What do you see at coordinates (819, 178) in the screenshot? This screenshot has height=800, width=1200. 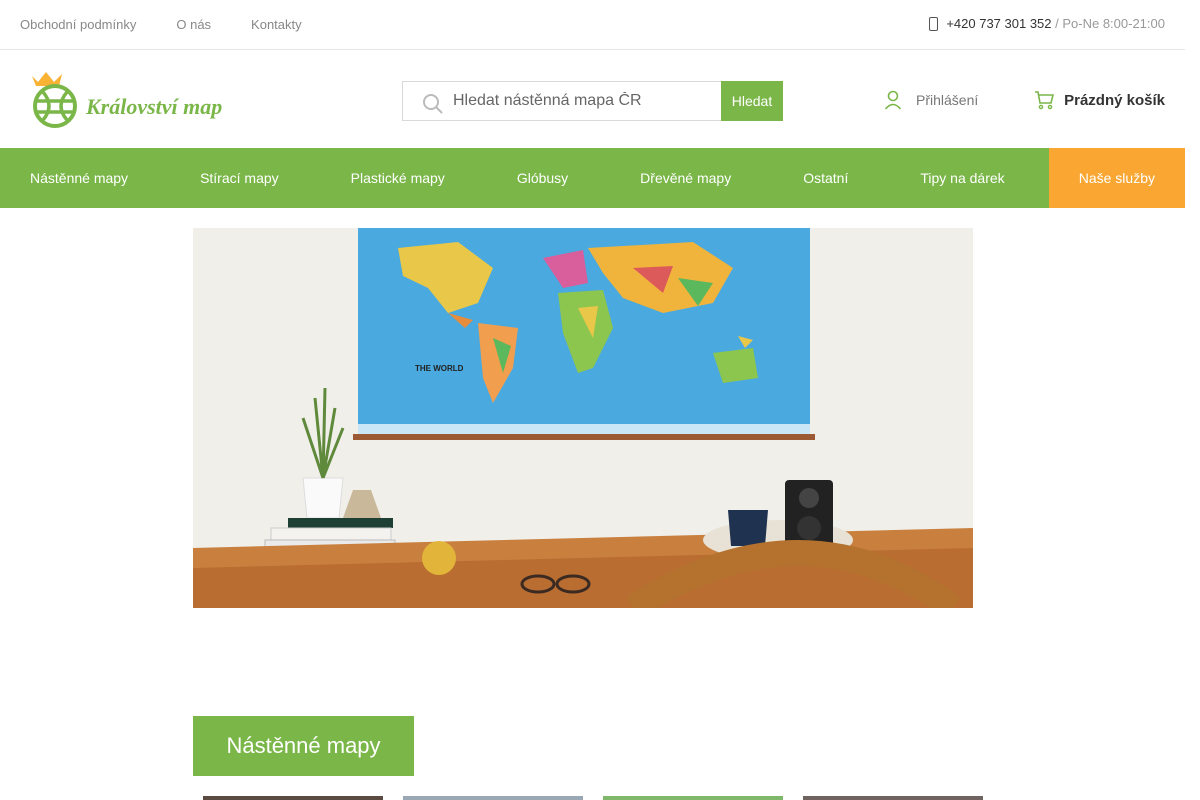 I see `nav-item-other: Ostatní` at bounding box center [819, 178].